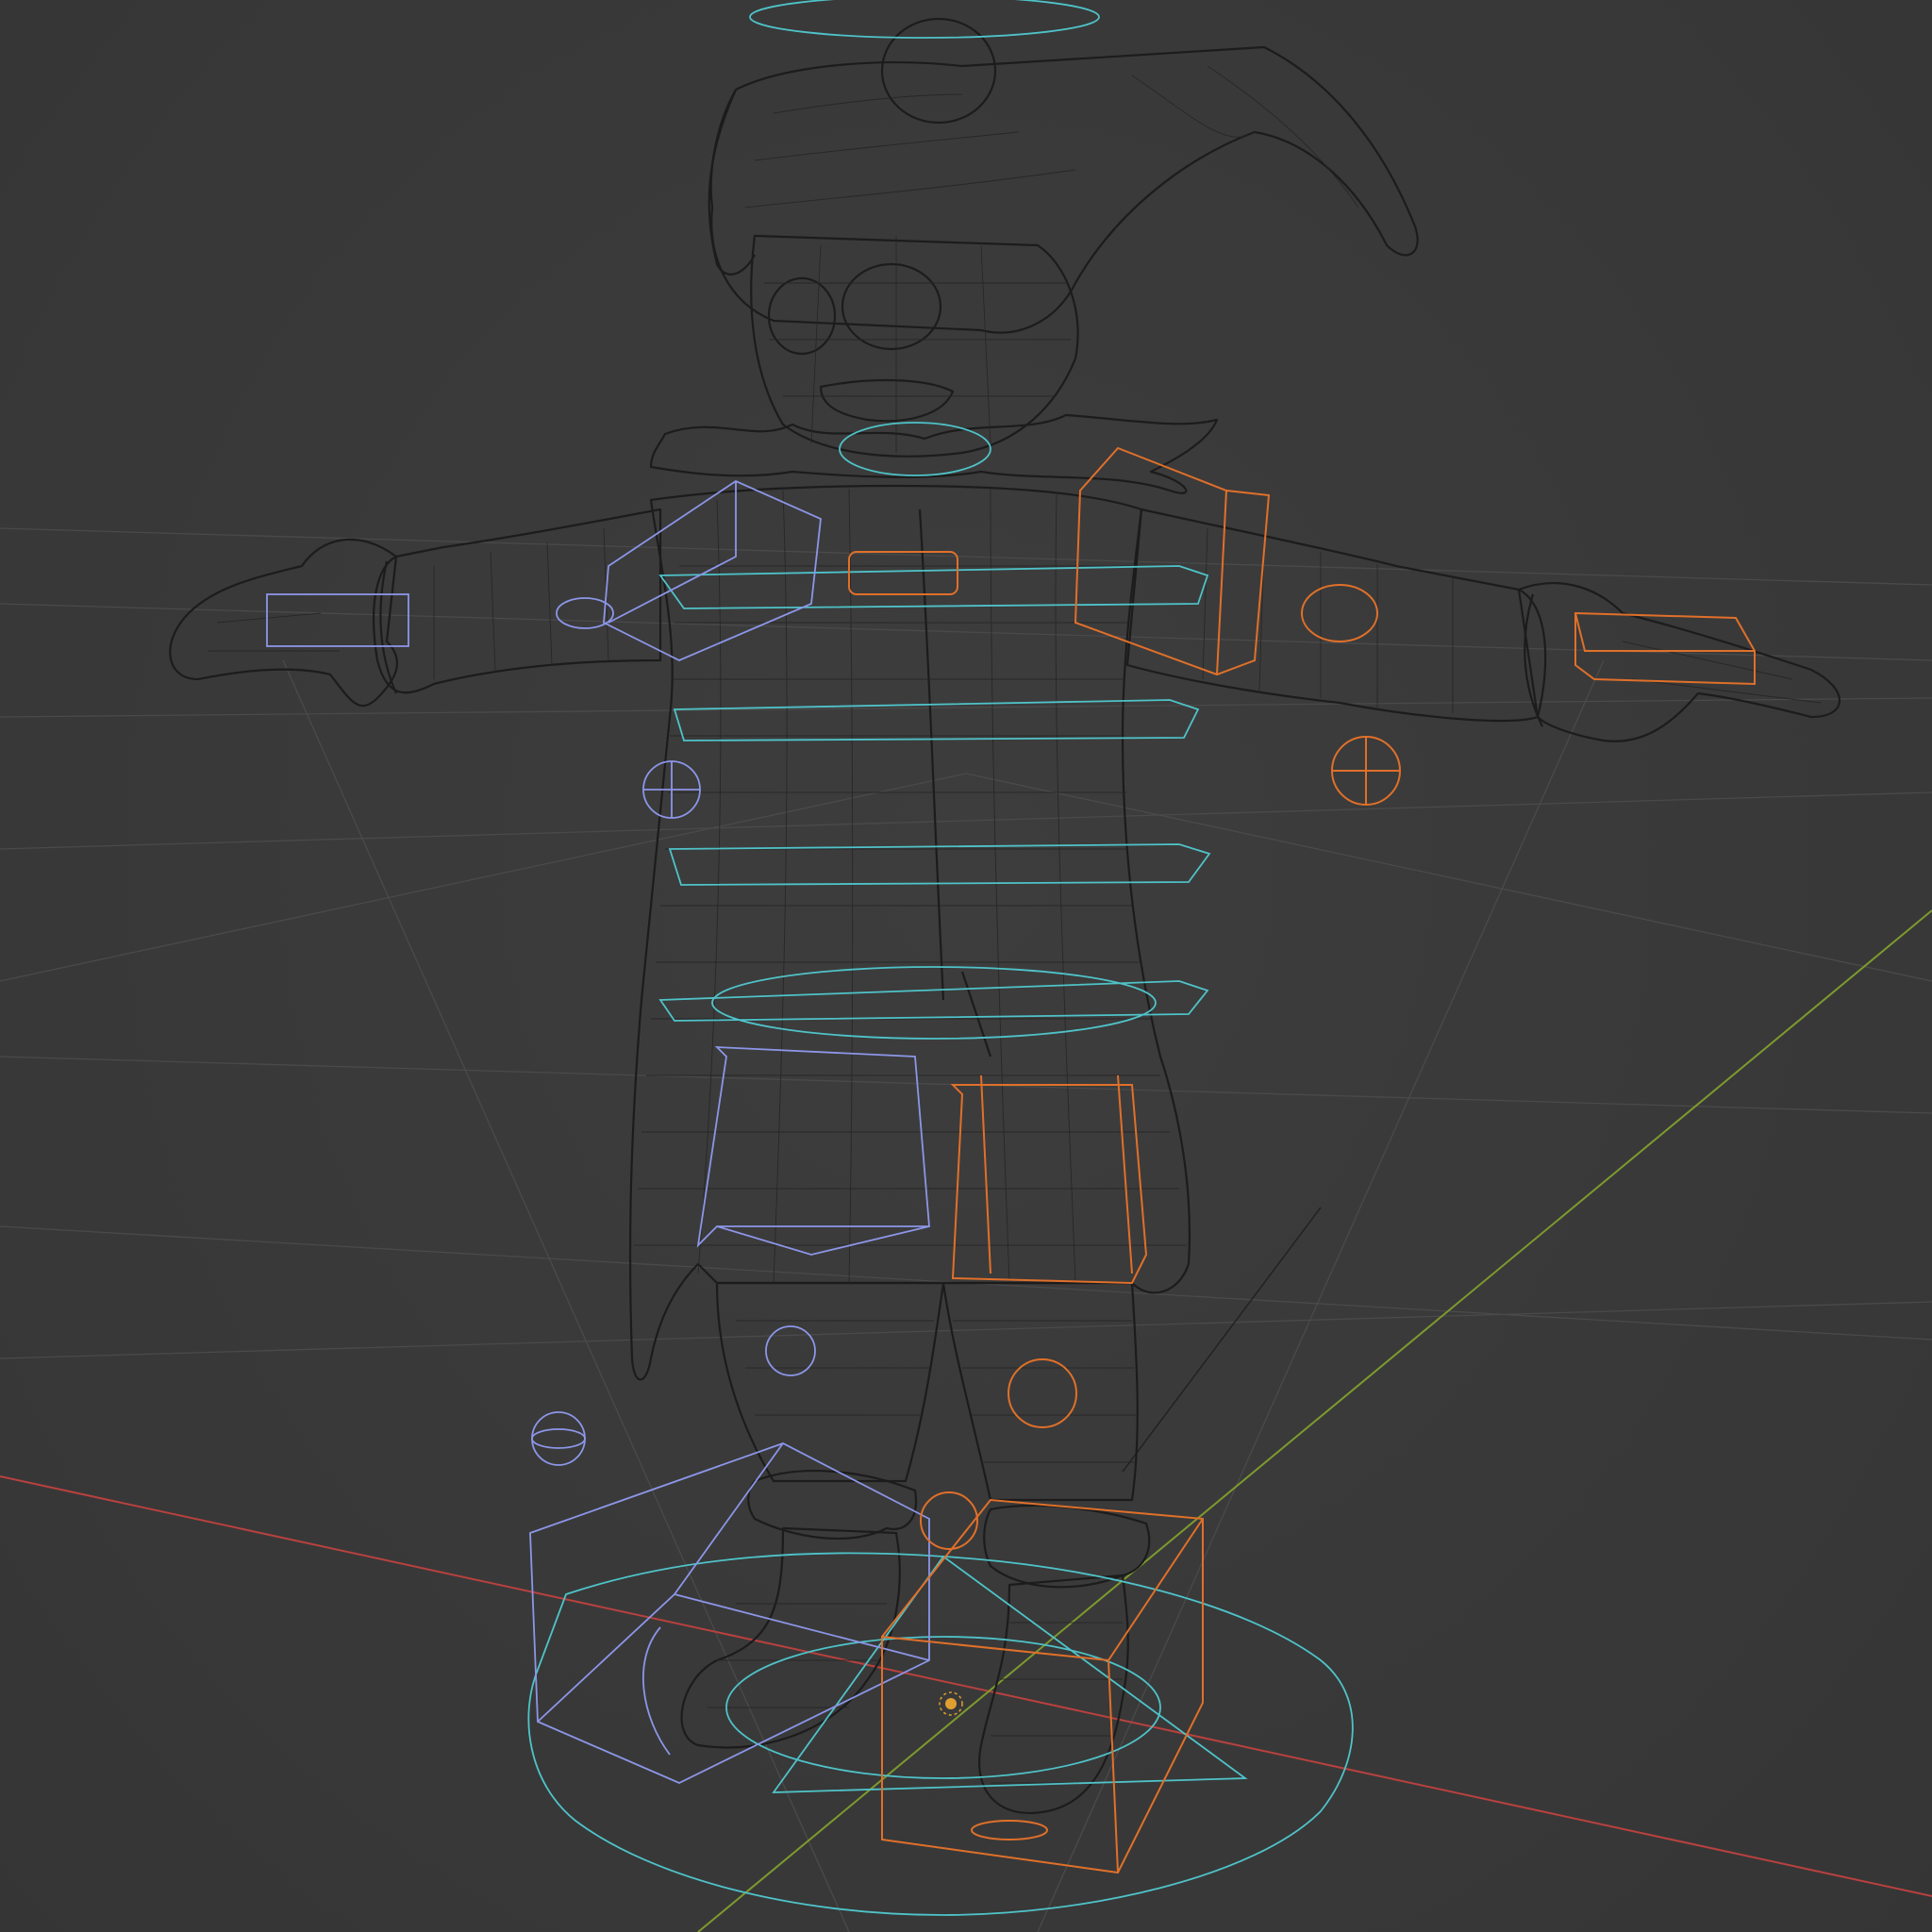 The height and width of the screenshot is (1932, 1932). What do you see at coordinates (1049, 1179) in the screenshot?
I see `right-thigh-control` at bounding box center [1049, 1179].